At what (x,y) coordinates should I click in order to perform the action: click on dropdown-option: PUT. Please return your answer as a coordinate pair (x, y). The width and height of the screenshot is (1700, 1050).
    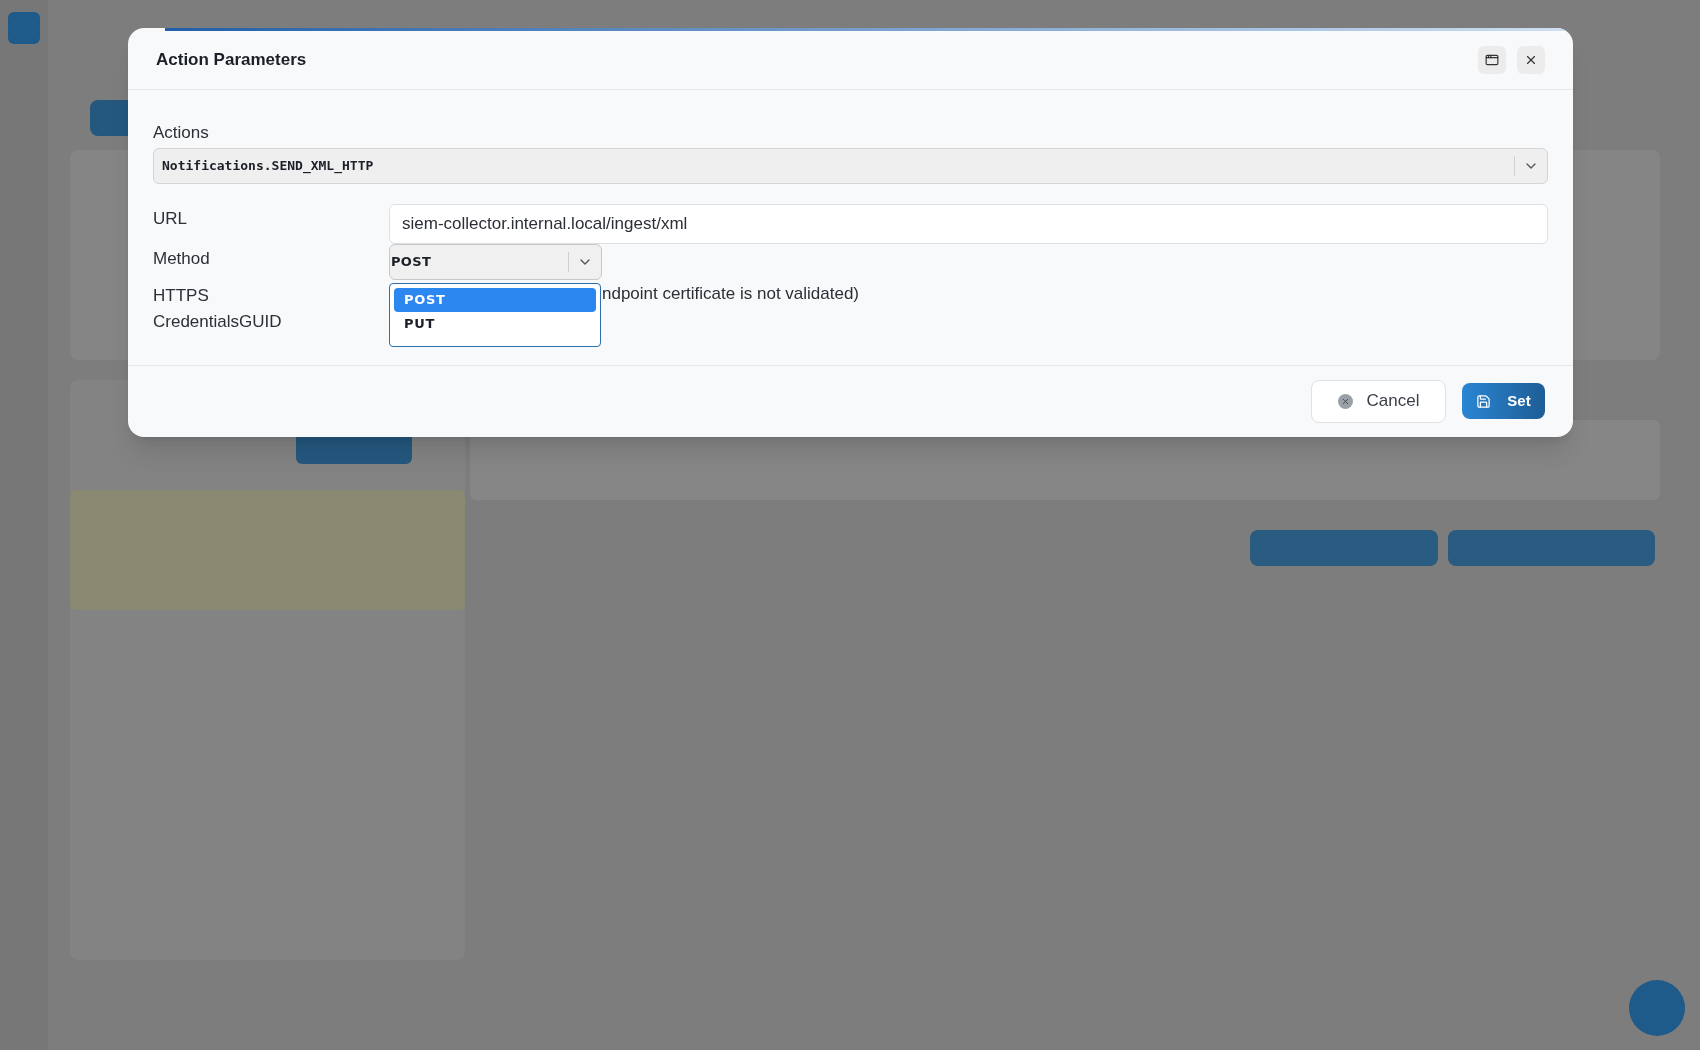
    Looking at the image, I should click on (495, 323).